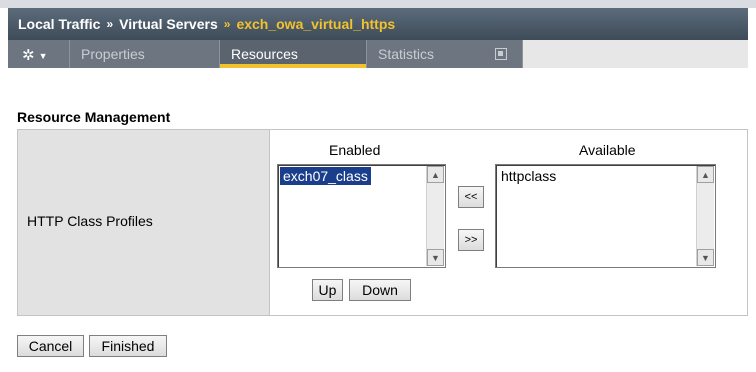 This screenshot has width=756, height=372. Describe the element at coordinates (316, 24) in the screenshot. I see `breadcrumb-current: exch_owa_virtual_https` at that location.